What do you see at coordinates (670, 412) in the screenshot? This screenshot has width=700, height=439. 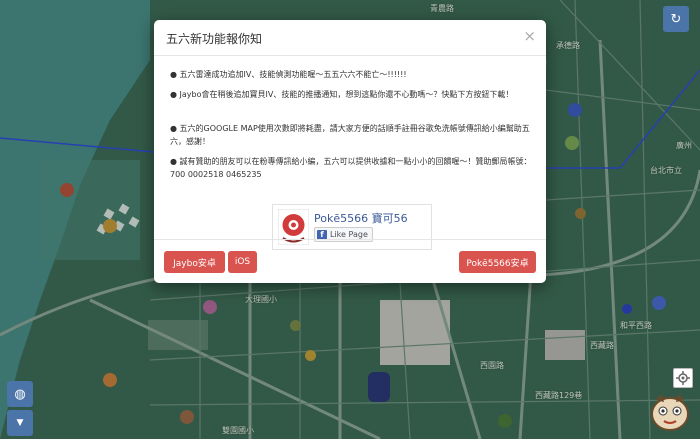 I see `mascot-logo` at bounding box center [670, 412].